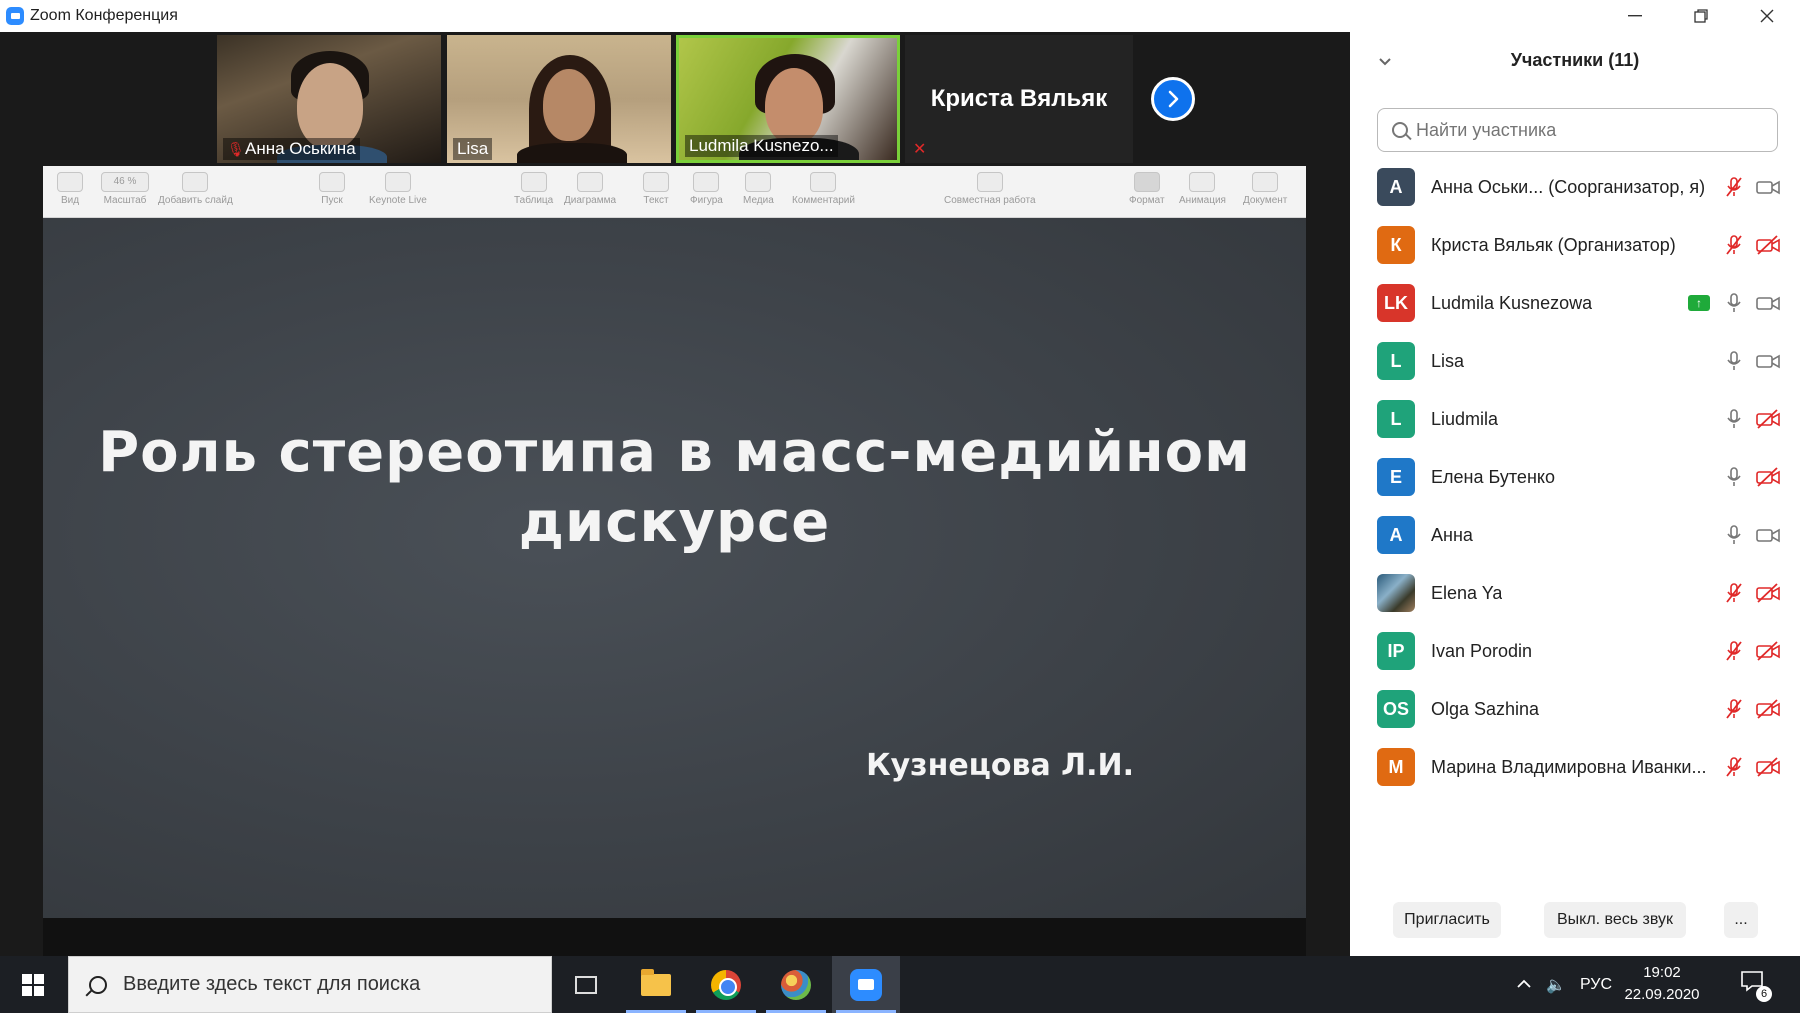  Describe the element at coordinates (1568, 186) in the screenshot. I see `participant-name: Анна Оськи... (Соорганизатор, я)` at that location.